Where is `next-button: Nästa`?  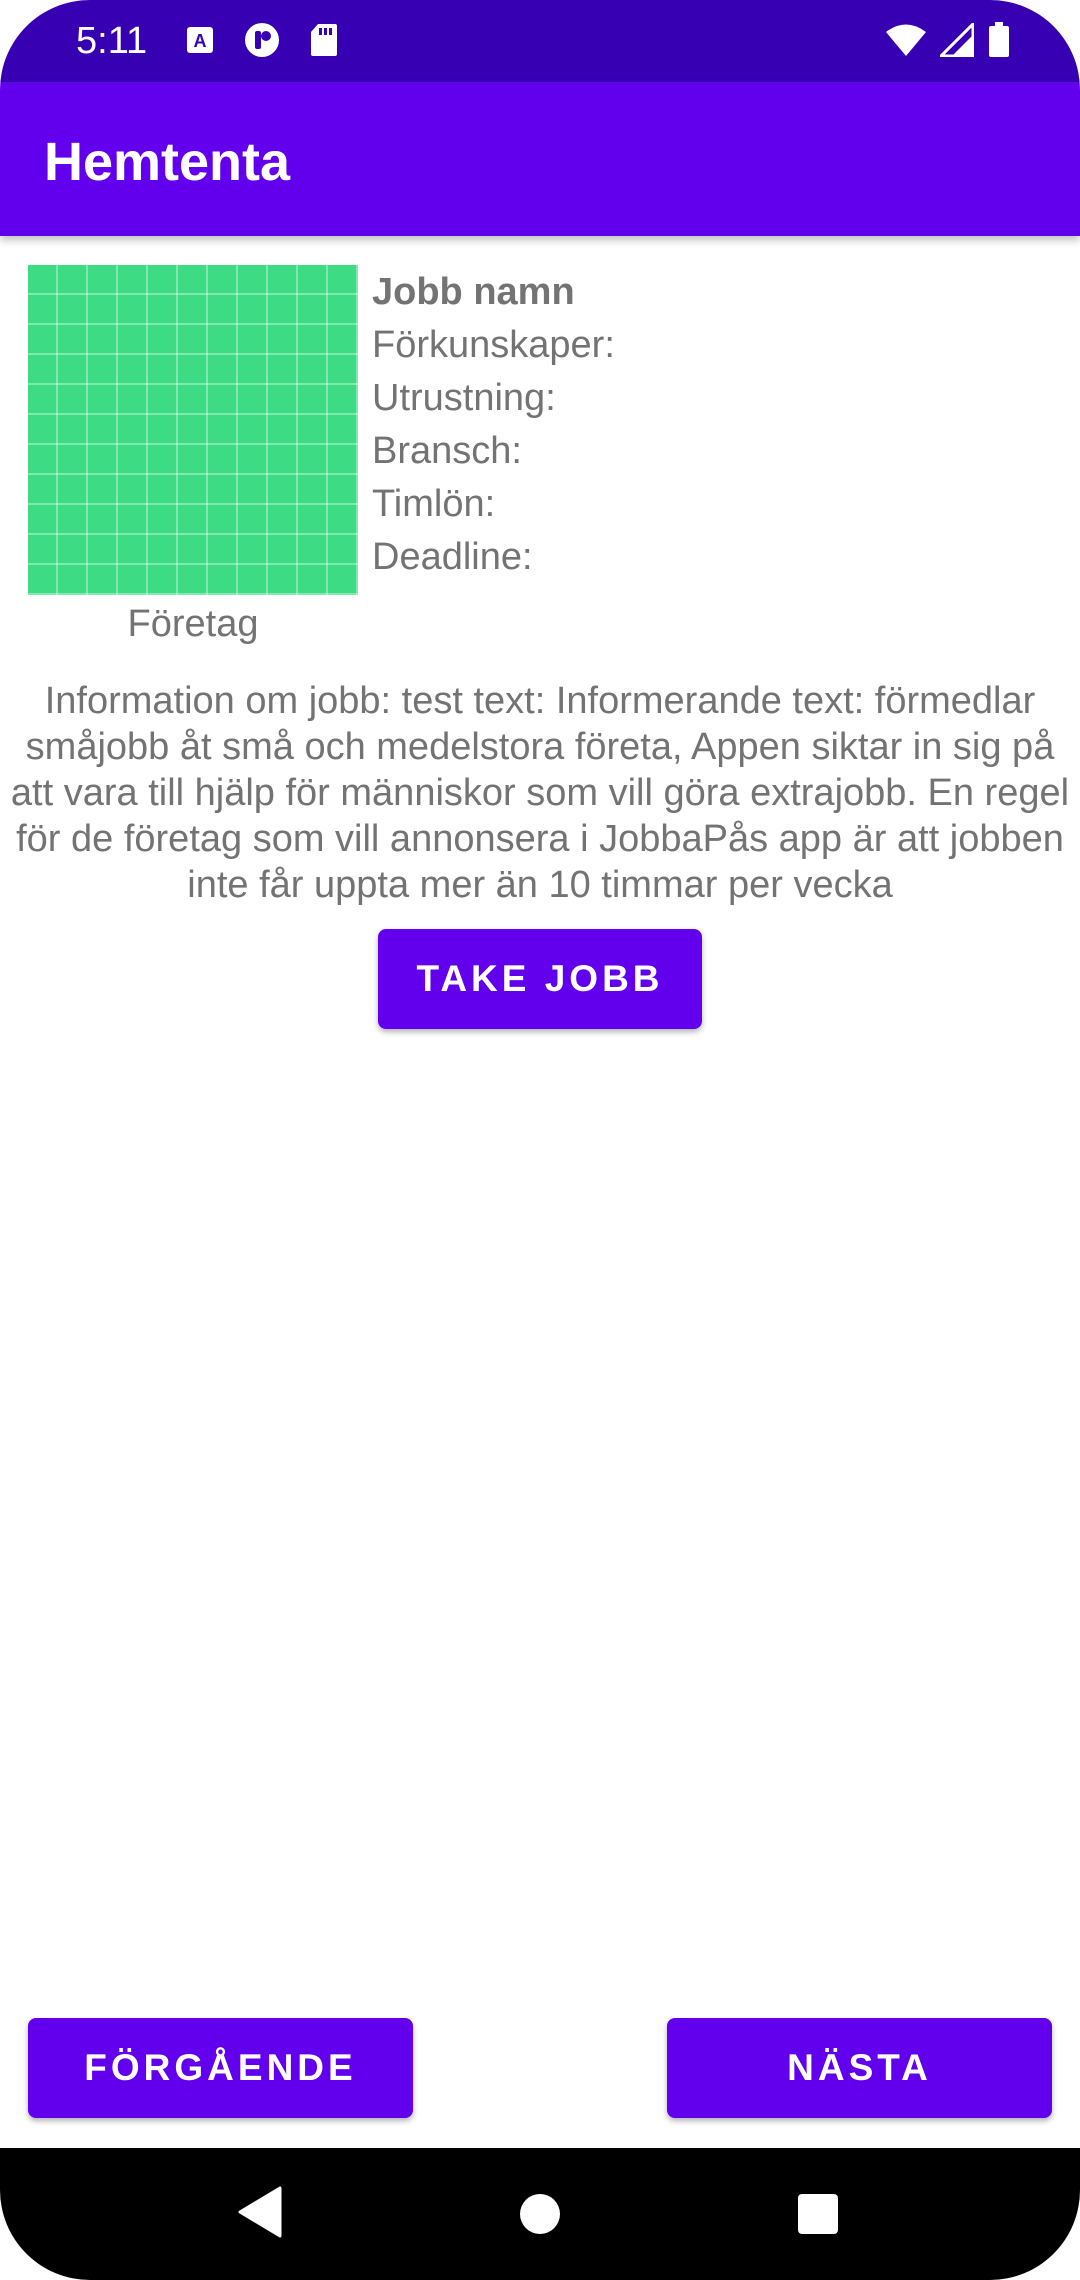 next-button: Nästa is located at coordinates (859, 2068).